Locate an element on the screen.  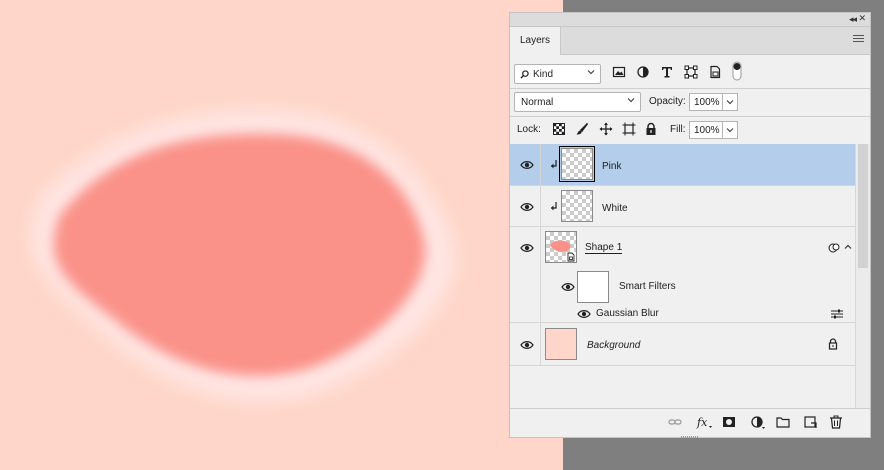
tab-layers-label: Layers is located at coordinates (535, 40).